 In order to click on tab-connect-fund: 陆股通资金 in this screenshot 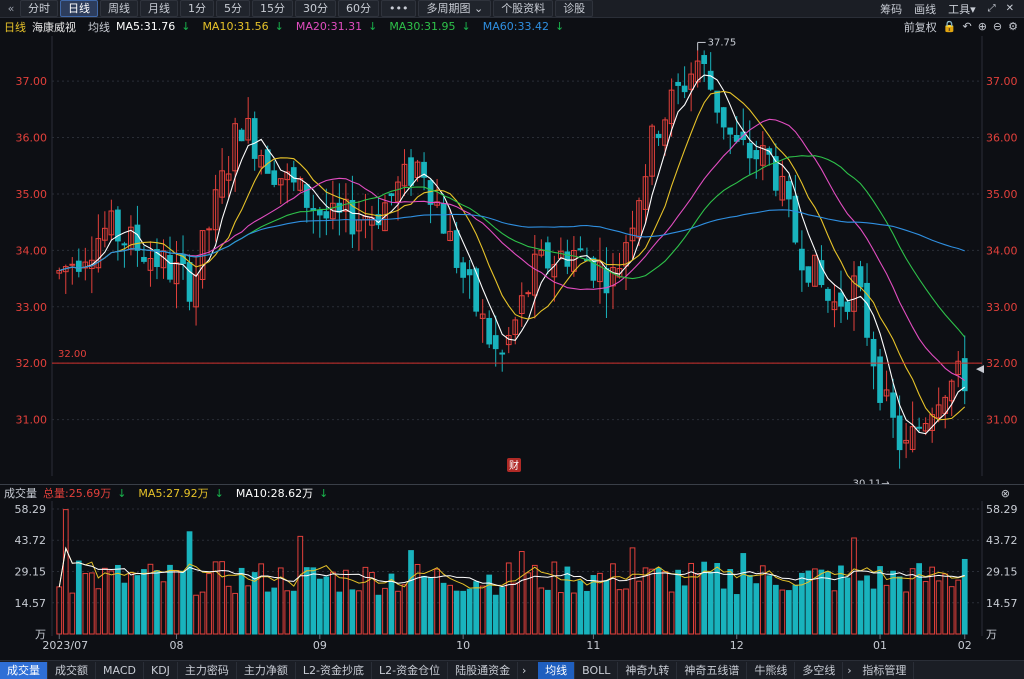, I will do `click(483, 670)`.